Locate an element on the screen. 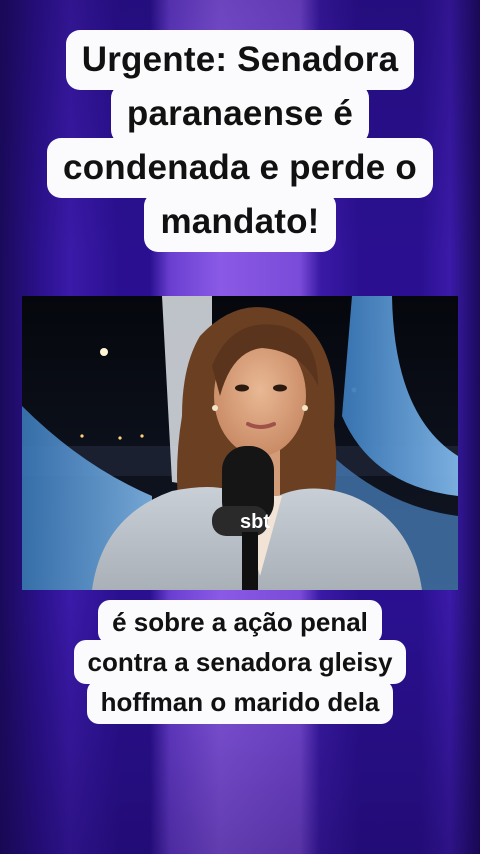  caption-line-1: é sobre a ação penal is located at coordinates (240, 622).